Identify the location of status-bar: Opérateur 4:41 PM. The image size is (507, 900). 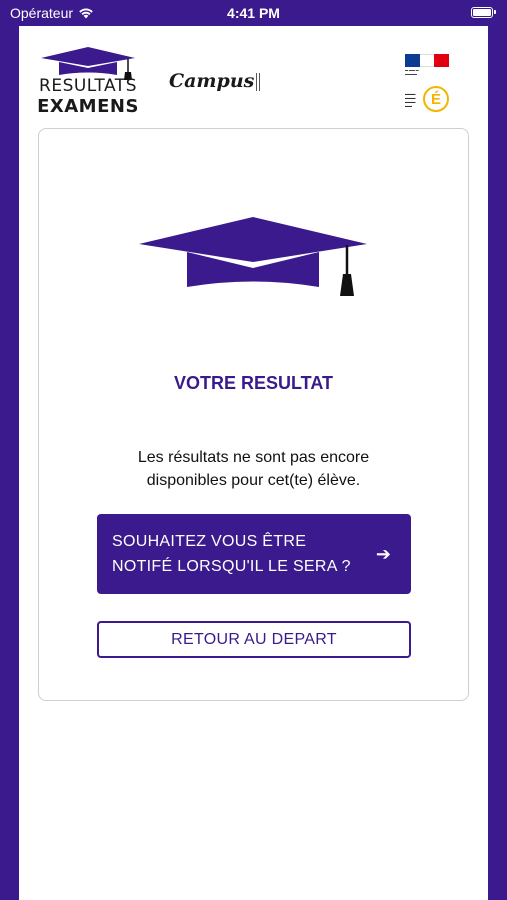
(253, 13).